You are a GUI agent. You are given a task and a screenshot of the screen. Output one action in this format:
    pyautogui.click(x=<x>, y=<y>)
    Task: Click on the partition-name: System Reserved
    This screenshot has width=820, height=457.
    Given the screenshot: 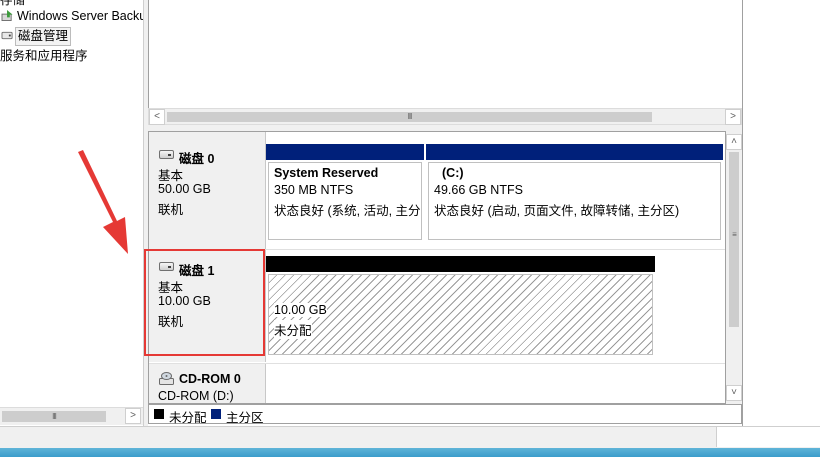 What is the action you would take?
    pyautogui.click(x=326, y=173)
    